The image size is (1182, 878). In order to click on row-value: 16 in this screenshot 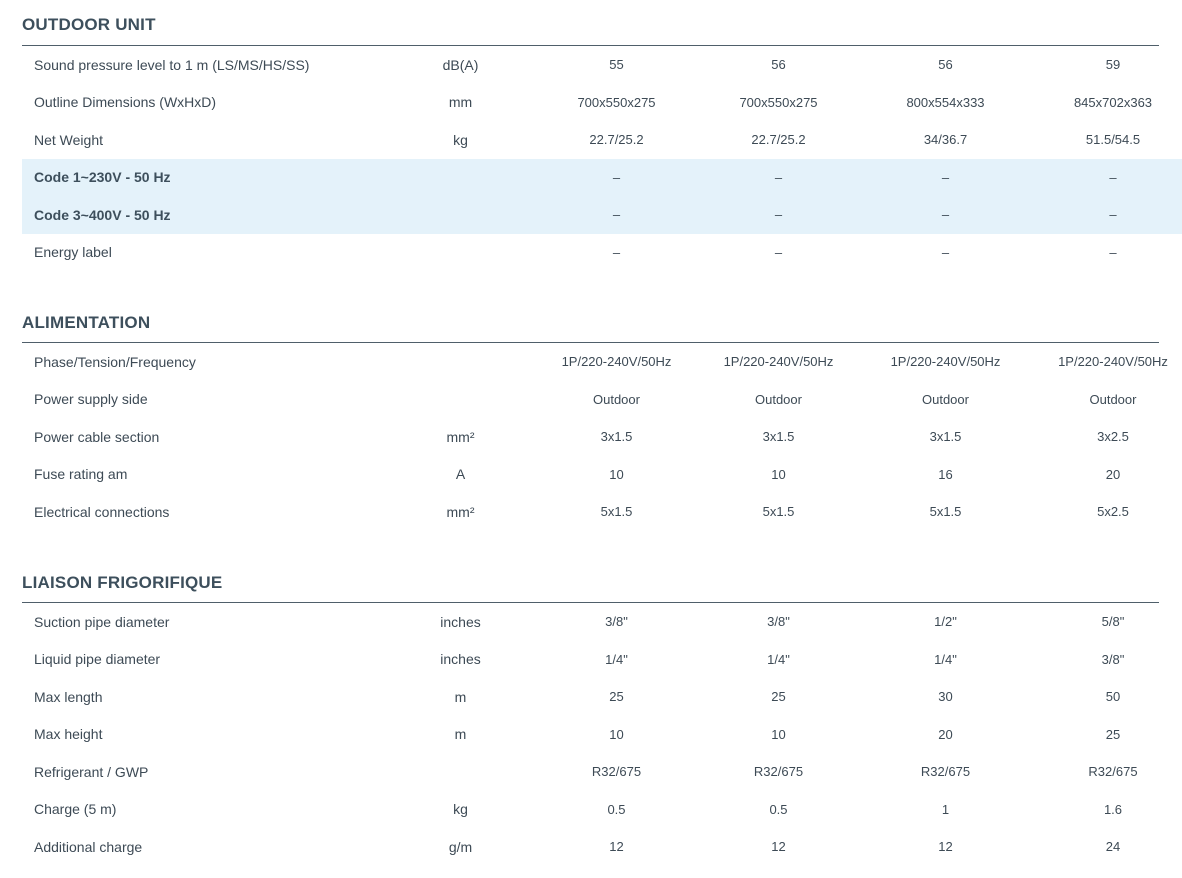, I will do `click(945, 474)`.